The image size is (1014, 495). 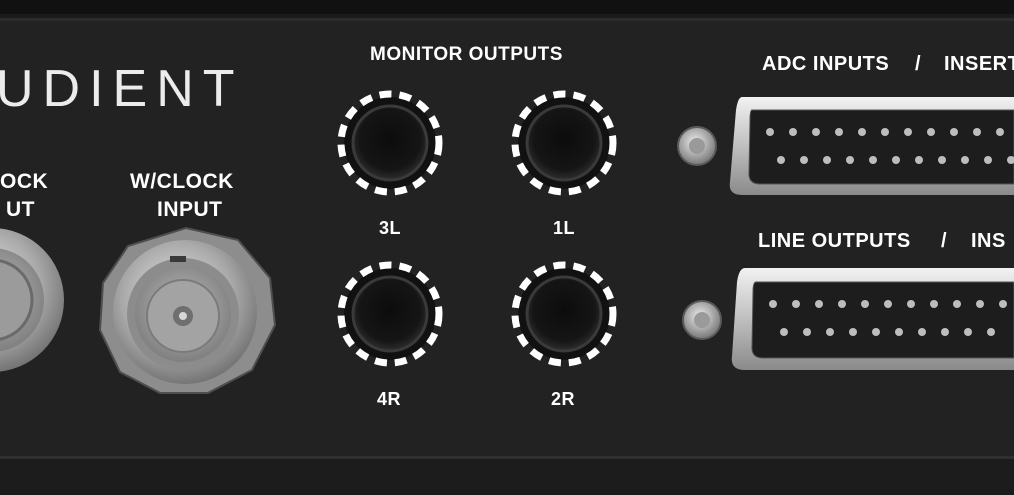 I want to click on wordclock-output-label-line1: OCK, so click(x=24, y=181).